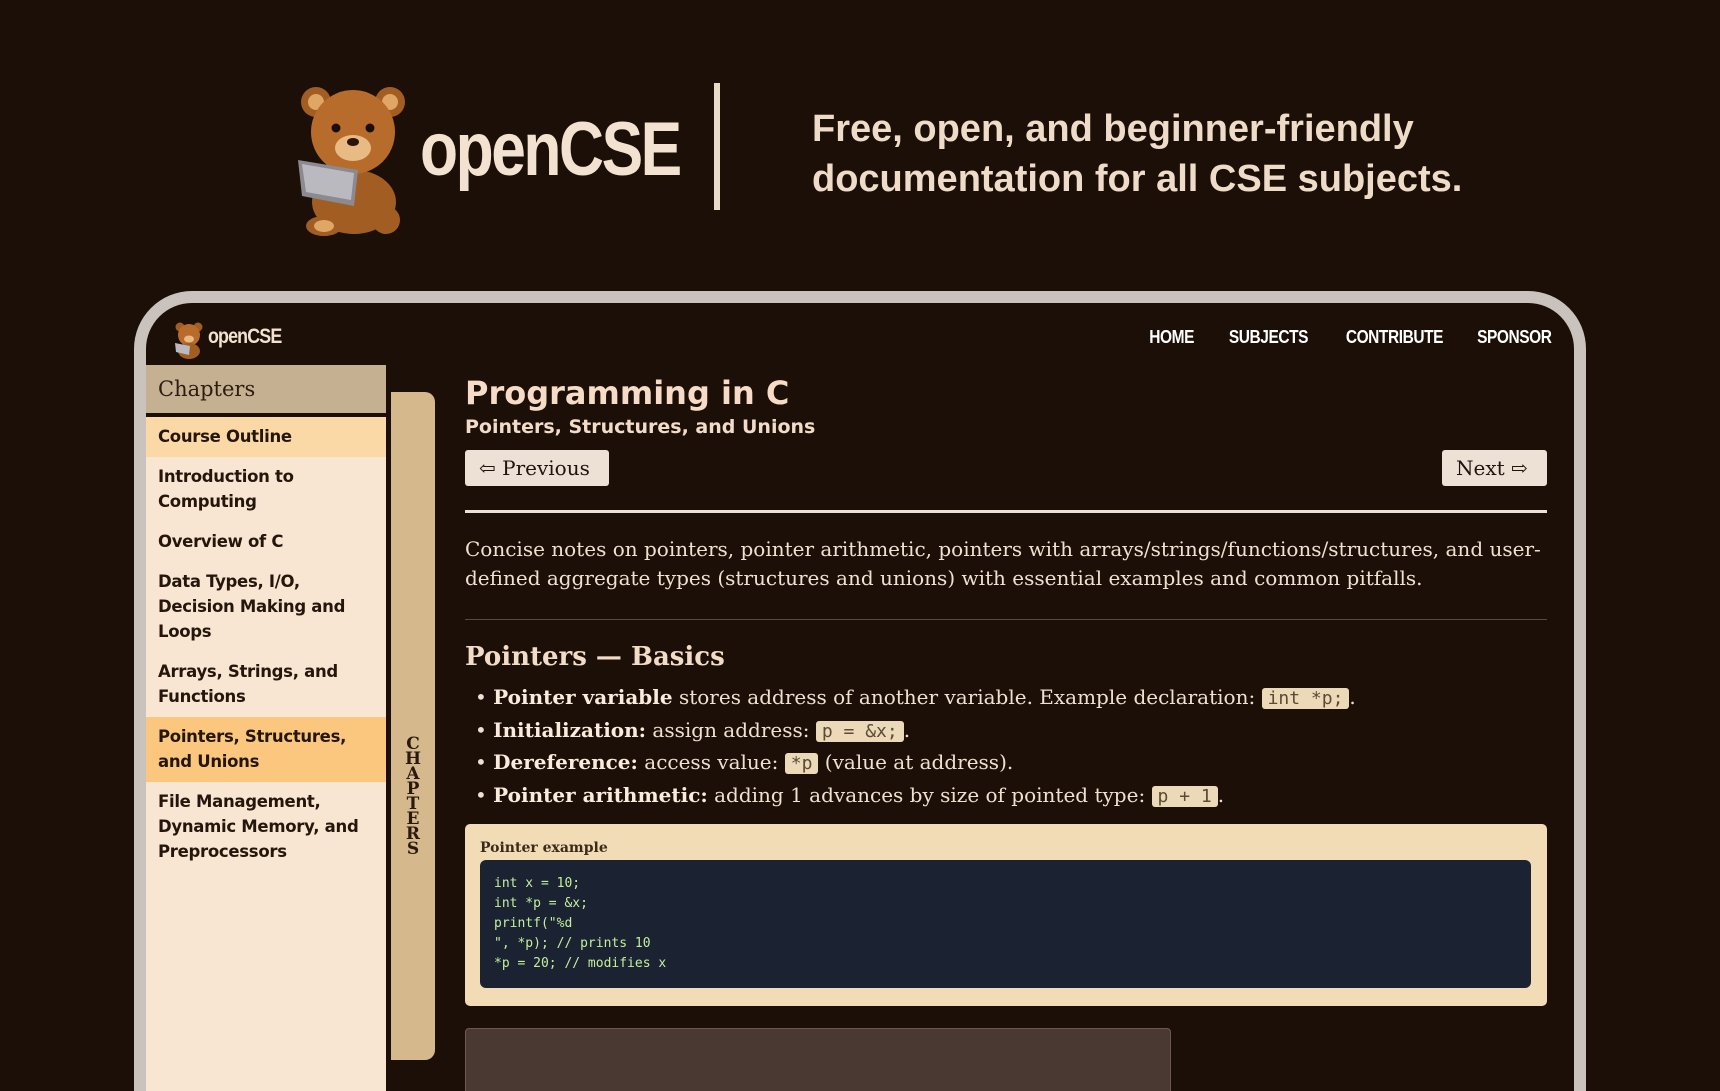  Describe the element at coordinates (551, 149) in the screenshot. I see `hero-brand-name: openCSE` at that location.